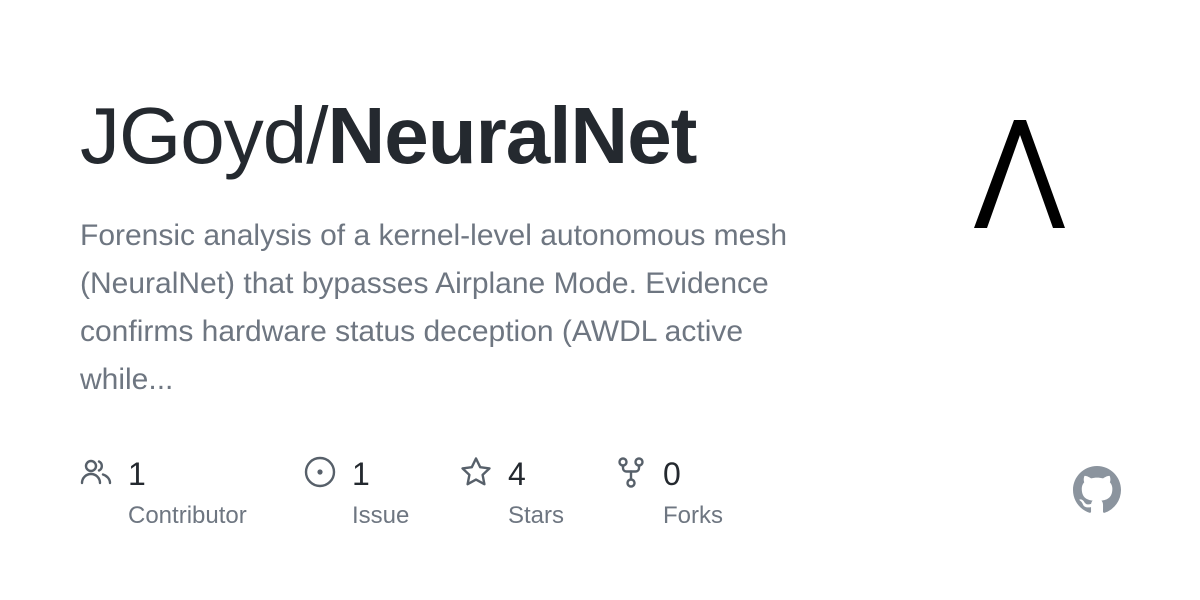 The image size is (1200, 600). Describe the element at coordinates (320, 472) in the screenshot. I see `issue-opened-icon` at that location.